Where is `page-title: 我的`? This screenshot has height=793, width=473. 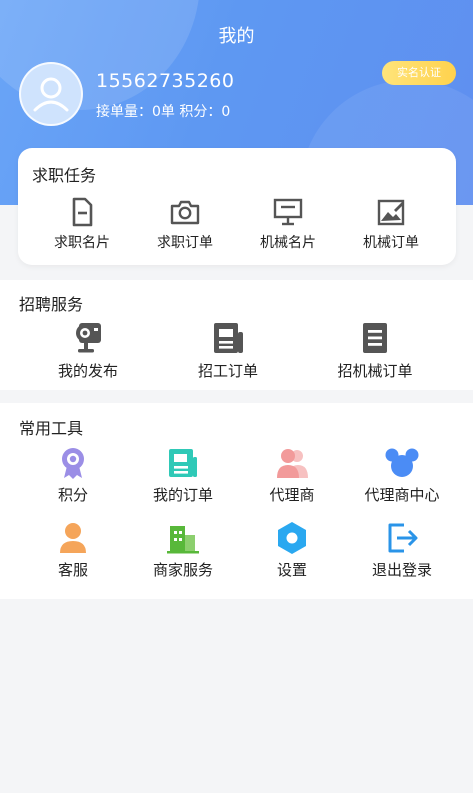 page-title: 我的 is located at coordinates (236, 36).